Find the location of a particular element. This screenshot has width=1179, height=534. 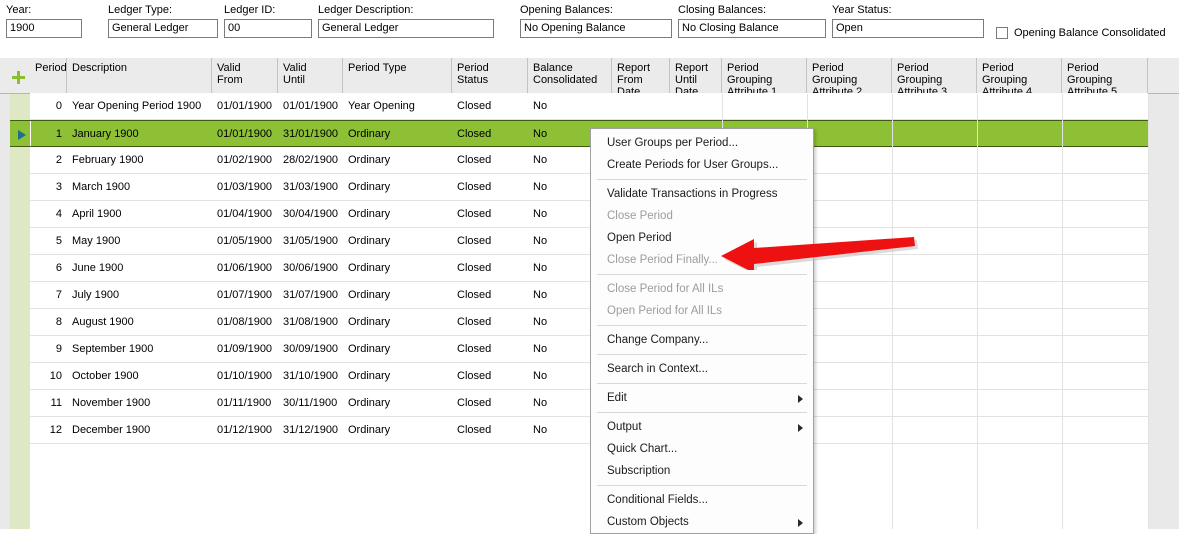

column-header-description: Description is located at coordinates (139, 75).